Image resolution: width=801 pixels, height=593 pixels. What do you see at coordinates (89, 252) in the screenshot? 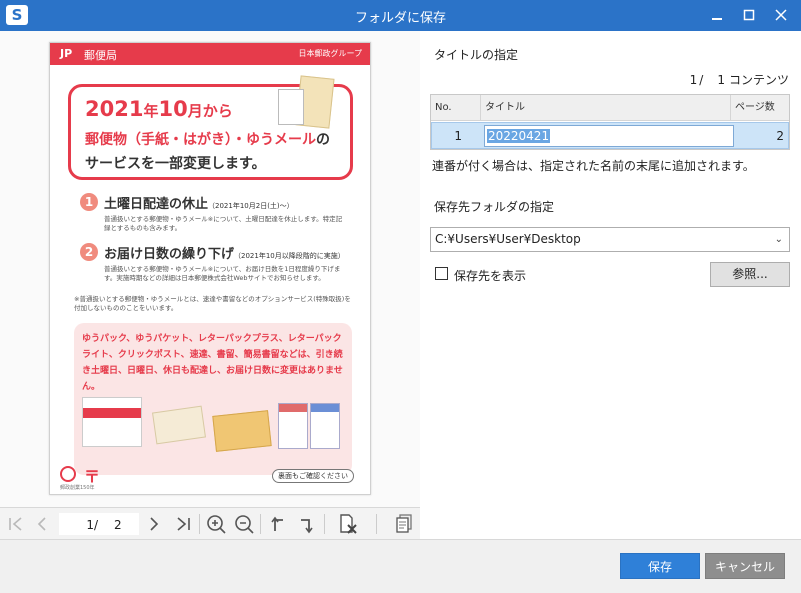
I see `item-number-badge: 2` at bounding box center [89, 252].